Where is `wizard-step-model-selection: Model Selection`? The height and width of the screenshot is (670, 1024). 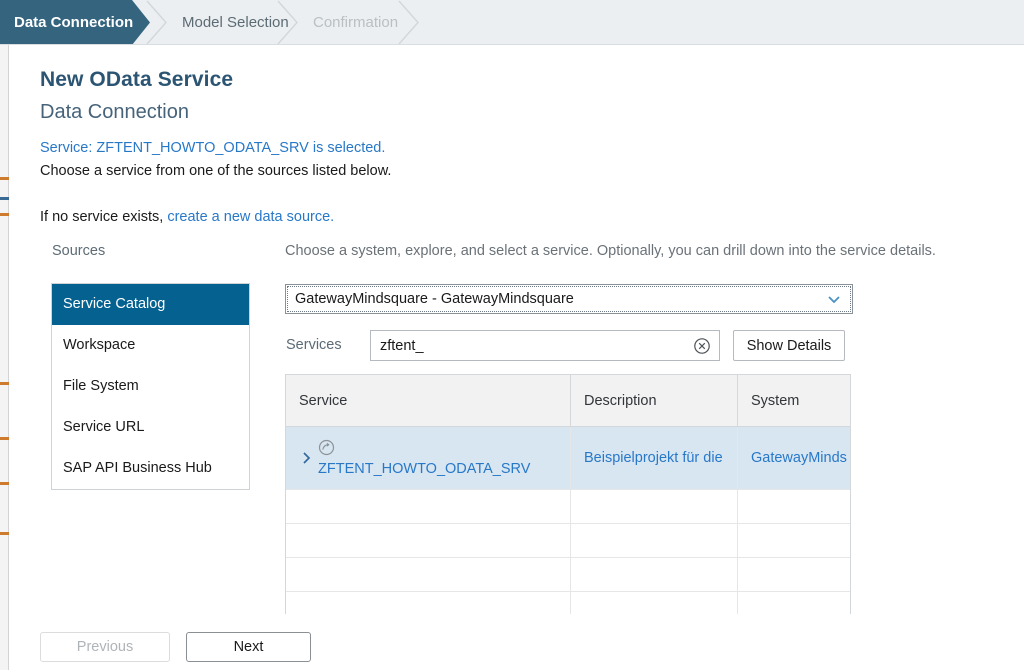
wizard-step-model-selection: Model Selection is located at coordinates (227, 22).